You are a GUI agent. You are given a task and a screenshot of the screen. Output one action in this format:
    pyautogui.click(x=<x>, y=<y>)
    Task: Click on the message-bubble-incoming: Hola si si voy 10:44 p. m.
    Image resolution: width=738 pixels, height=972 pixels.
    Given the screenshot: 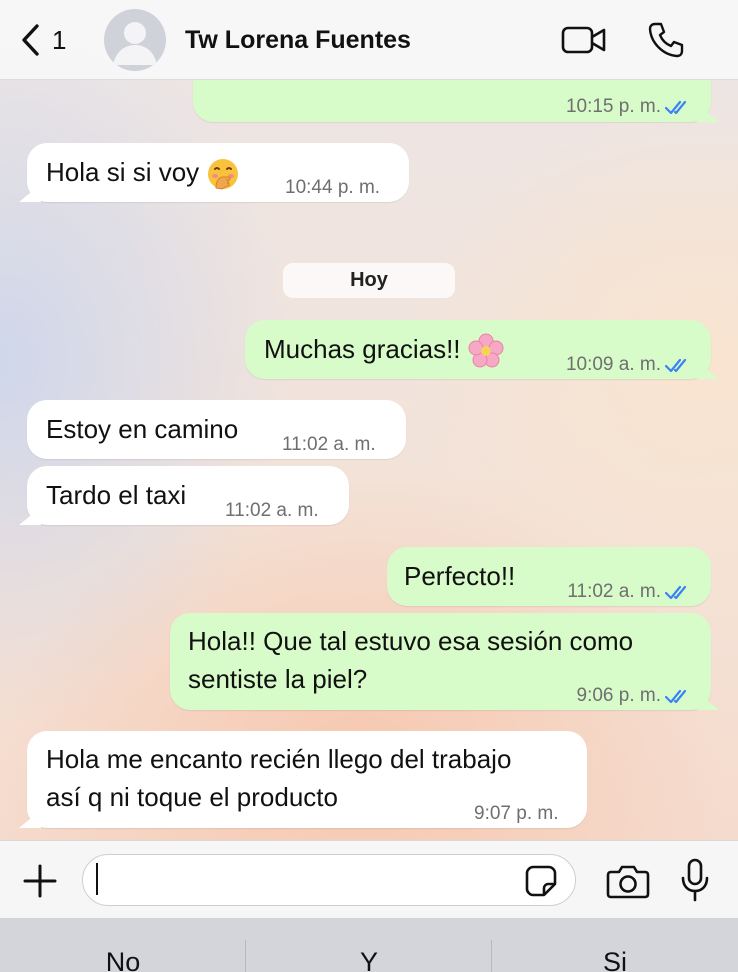 What is the action you would take?
    pyautogui.click(x=214, y=172)
    